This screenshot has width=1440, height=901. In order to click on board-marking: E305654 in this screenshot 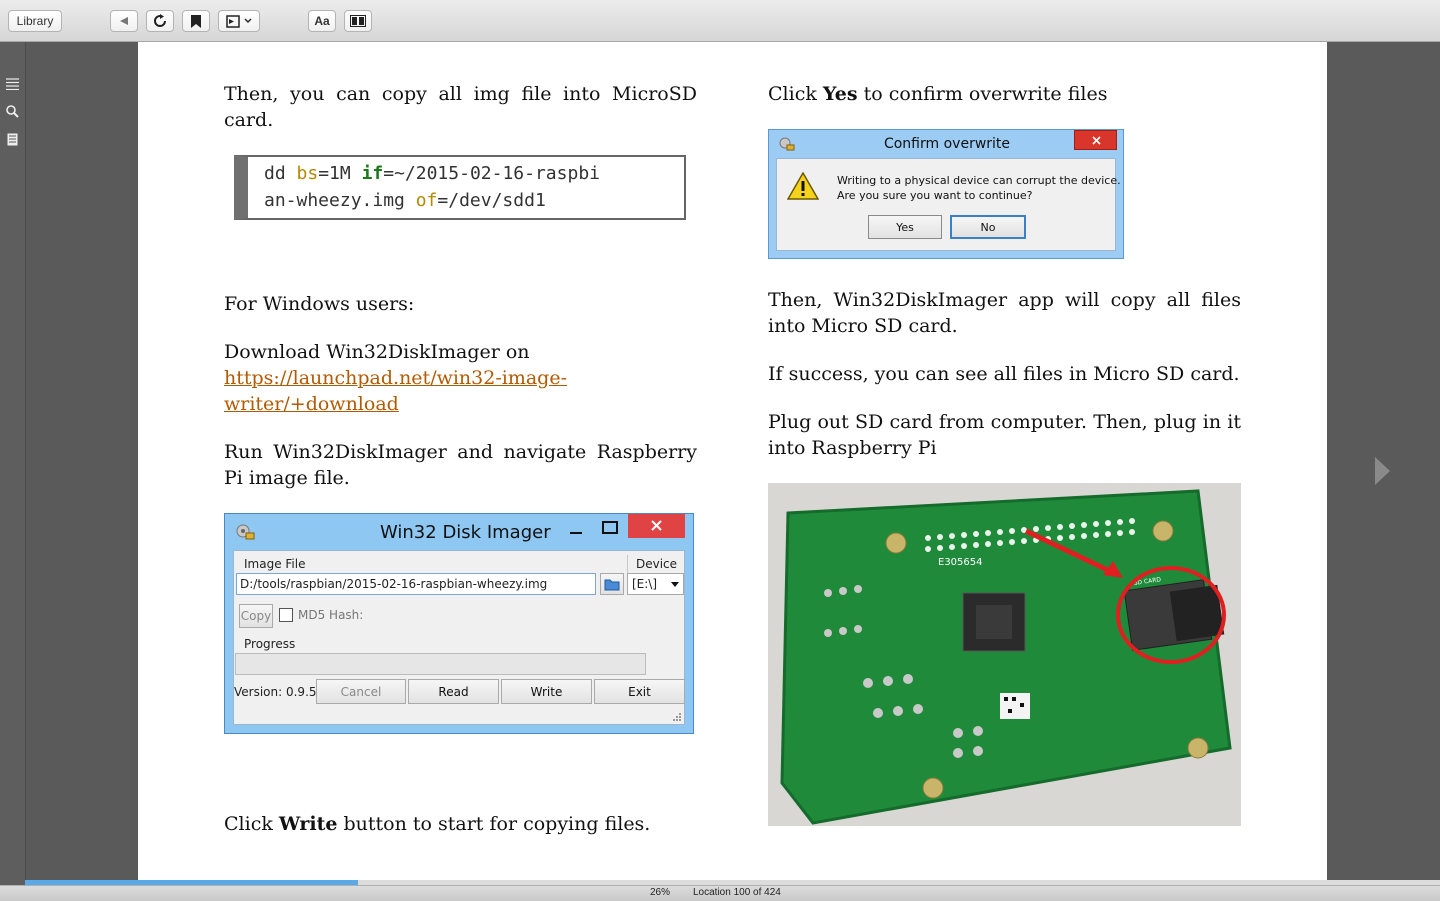, I will do `click(960, 562)`.